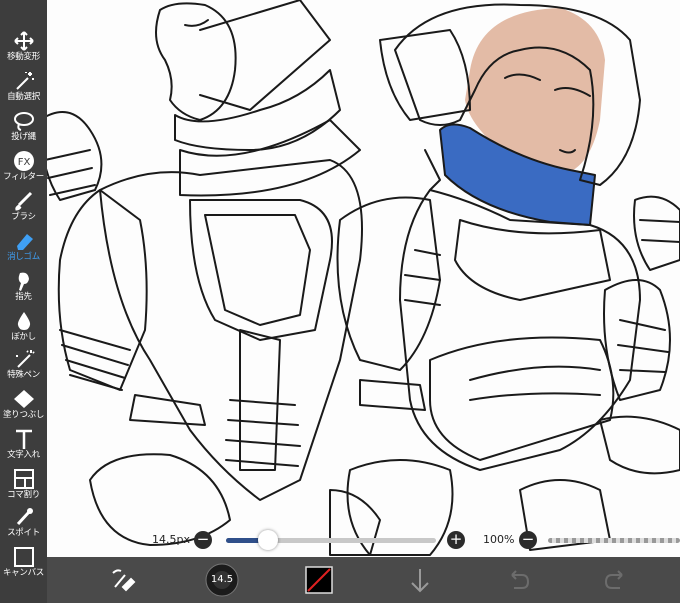  I want to click on finger-icon, so click(23, 281).